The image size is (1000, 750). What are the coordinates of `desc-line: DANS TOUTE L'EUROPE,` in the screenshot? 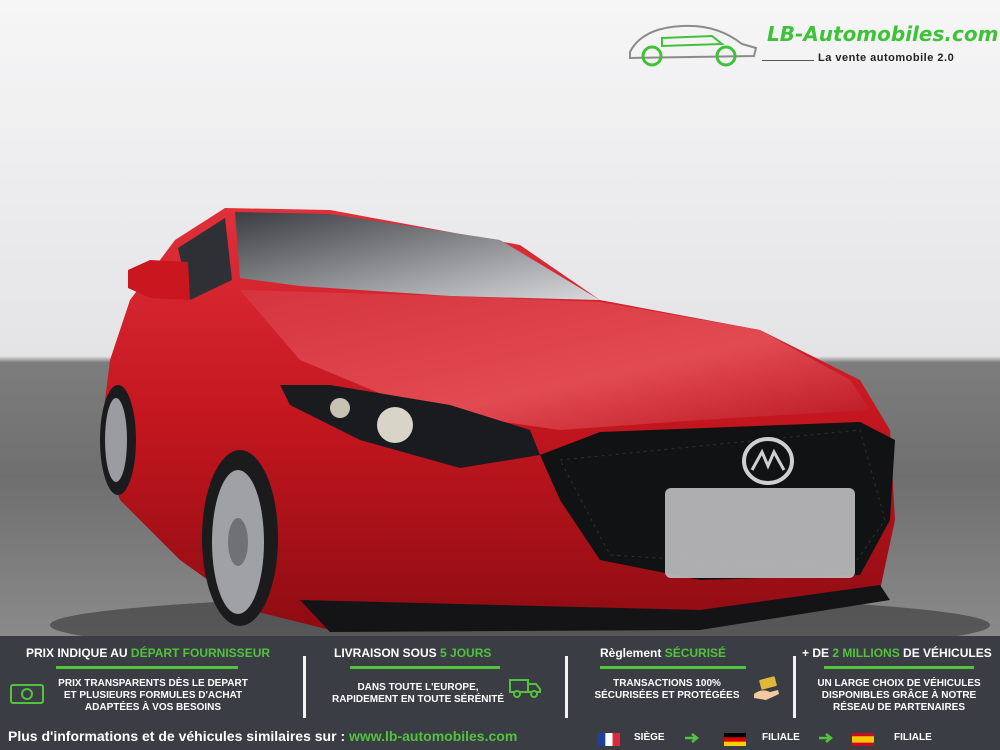 It's located at (418, 687).